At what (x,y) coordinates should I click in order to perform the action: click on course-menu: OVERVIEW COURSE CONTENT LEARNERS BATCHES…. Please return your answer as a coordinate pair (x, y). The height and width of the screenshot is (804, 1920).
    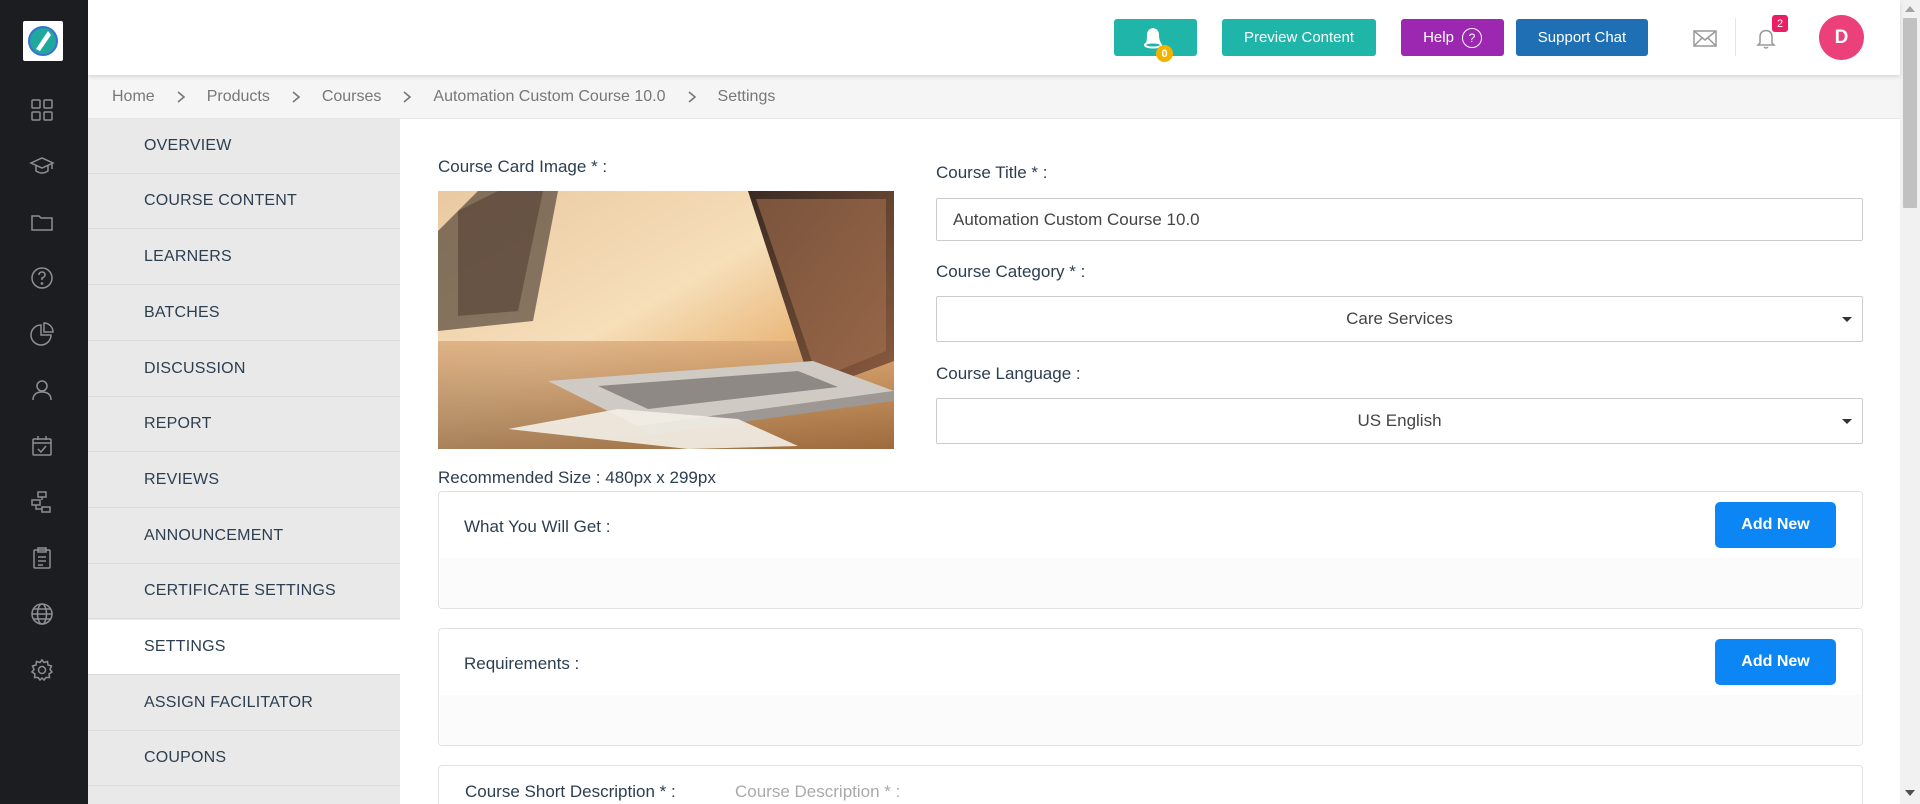
    Looking at the image, I should click on (244, 461).